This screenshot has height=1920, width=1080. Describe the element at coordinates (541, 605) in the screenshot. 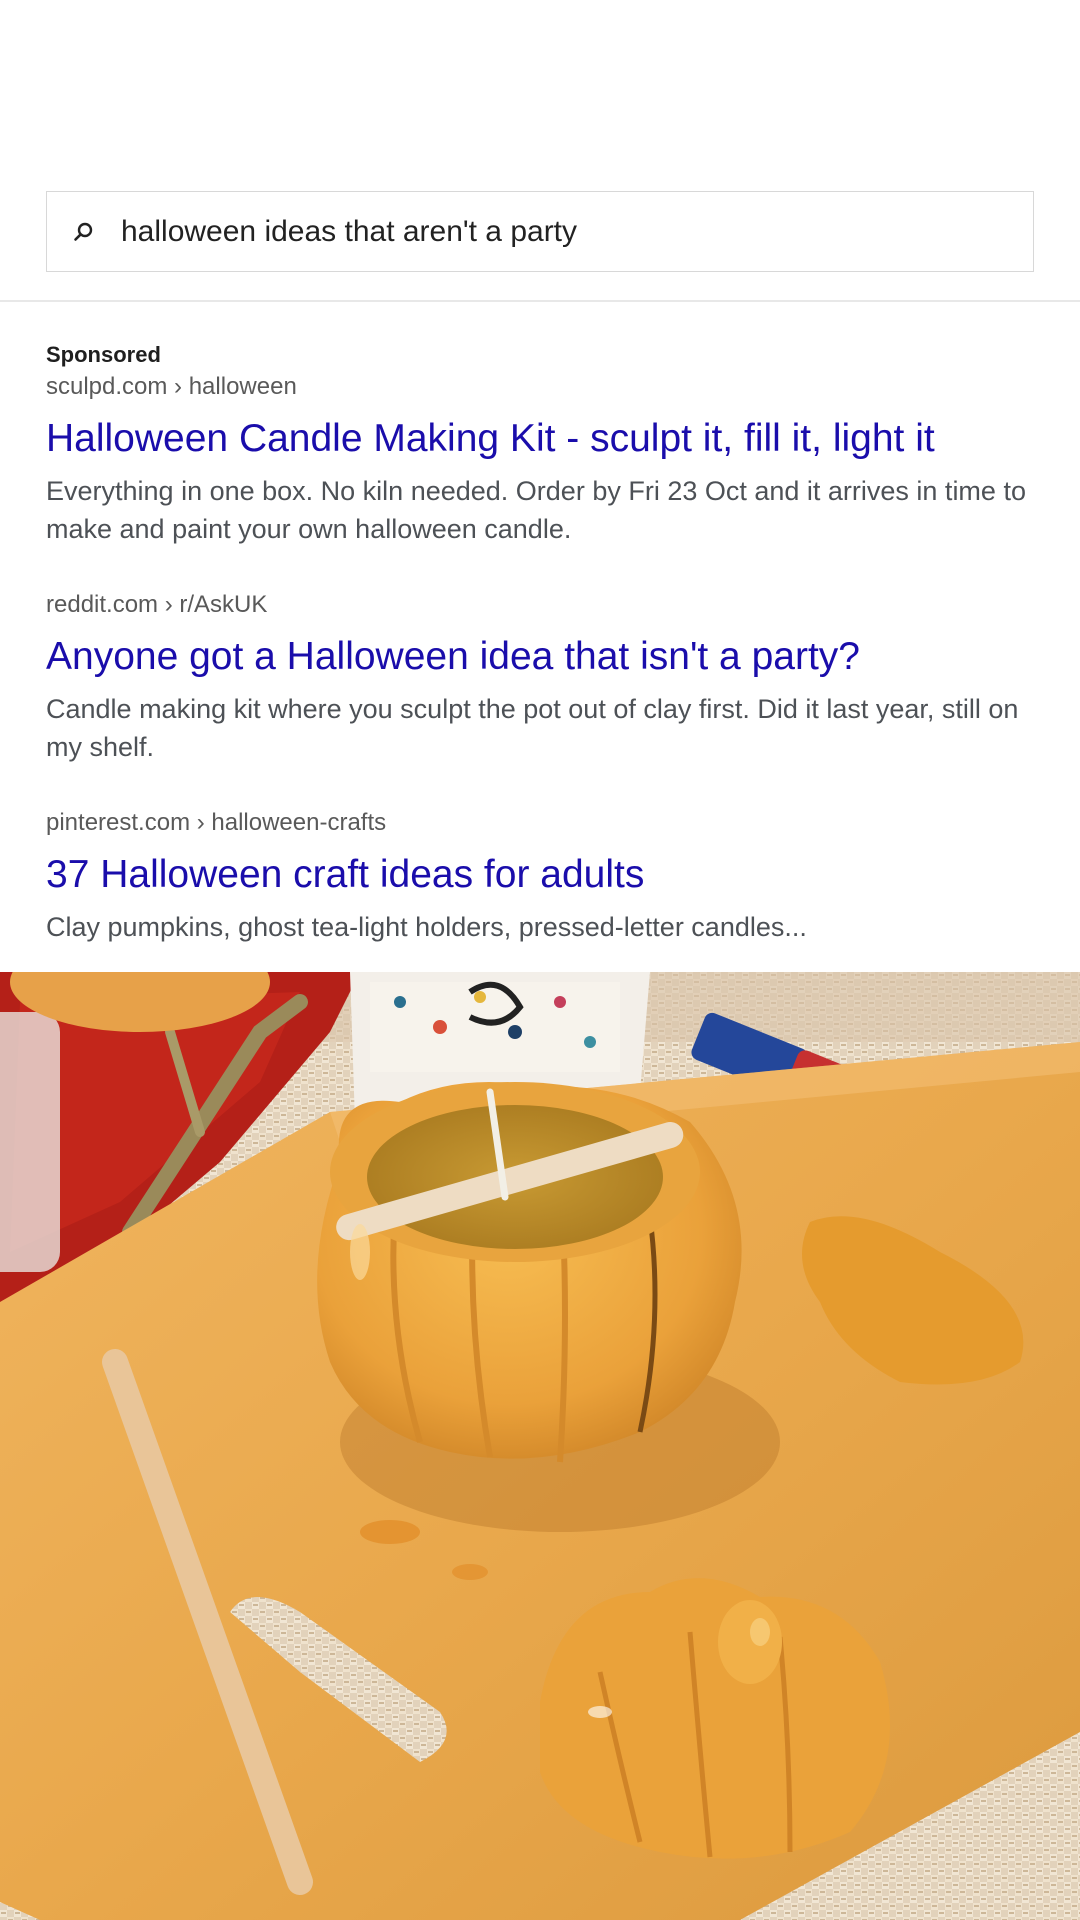

I see `result-url: reddit.com › r/AskUK` at that location.